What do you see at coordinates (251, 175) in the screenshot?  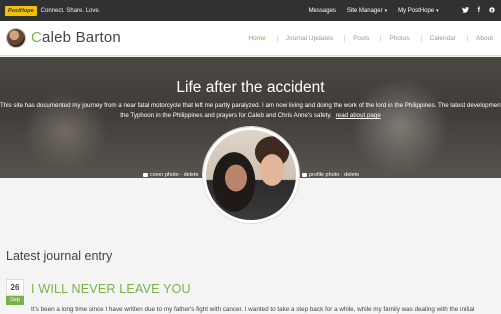 I see `profile-photo` at bounding box center [251, 175].